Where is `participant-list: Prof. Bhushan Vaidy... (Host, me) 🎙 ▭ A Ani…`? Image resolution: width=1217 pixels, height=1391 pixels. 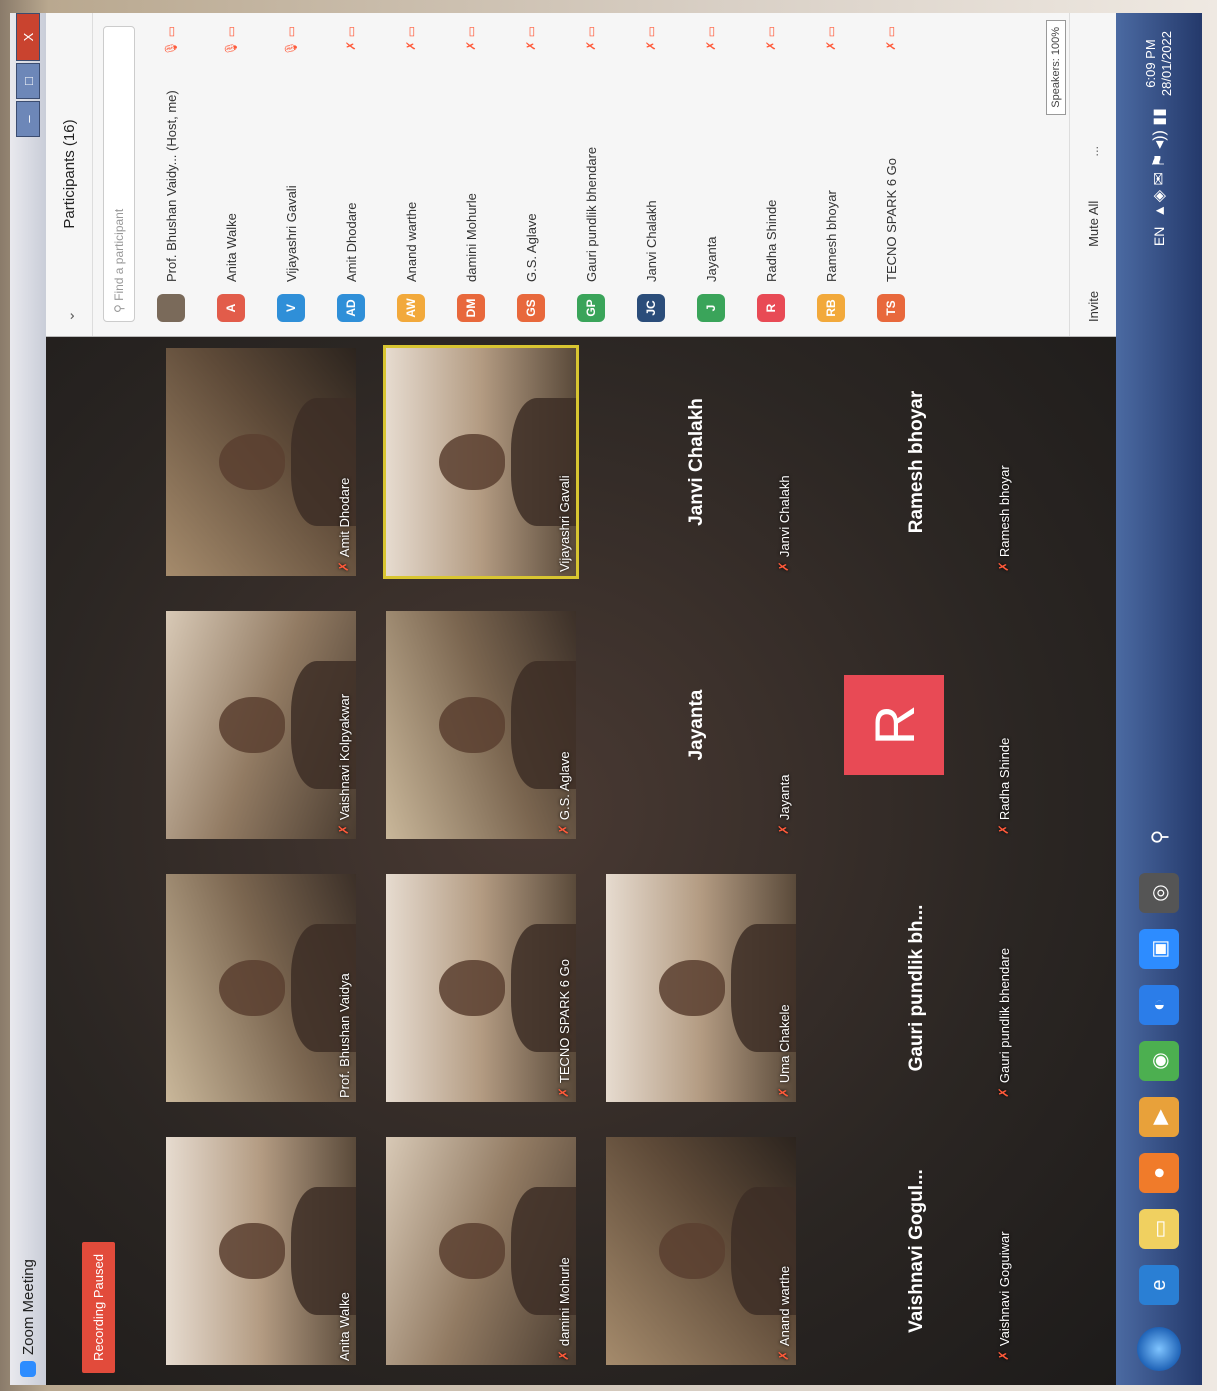
participant-list: Prof. Bhushan Vaidy... (Host, me) 🎙 ▭ A Ani… is located at coordinates (531, 174).